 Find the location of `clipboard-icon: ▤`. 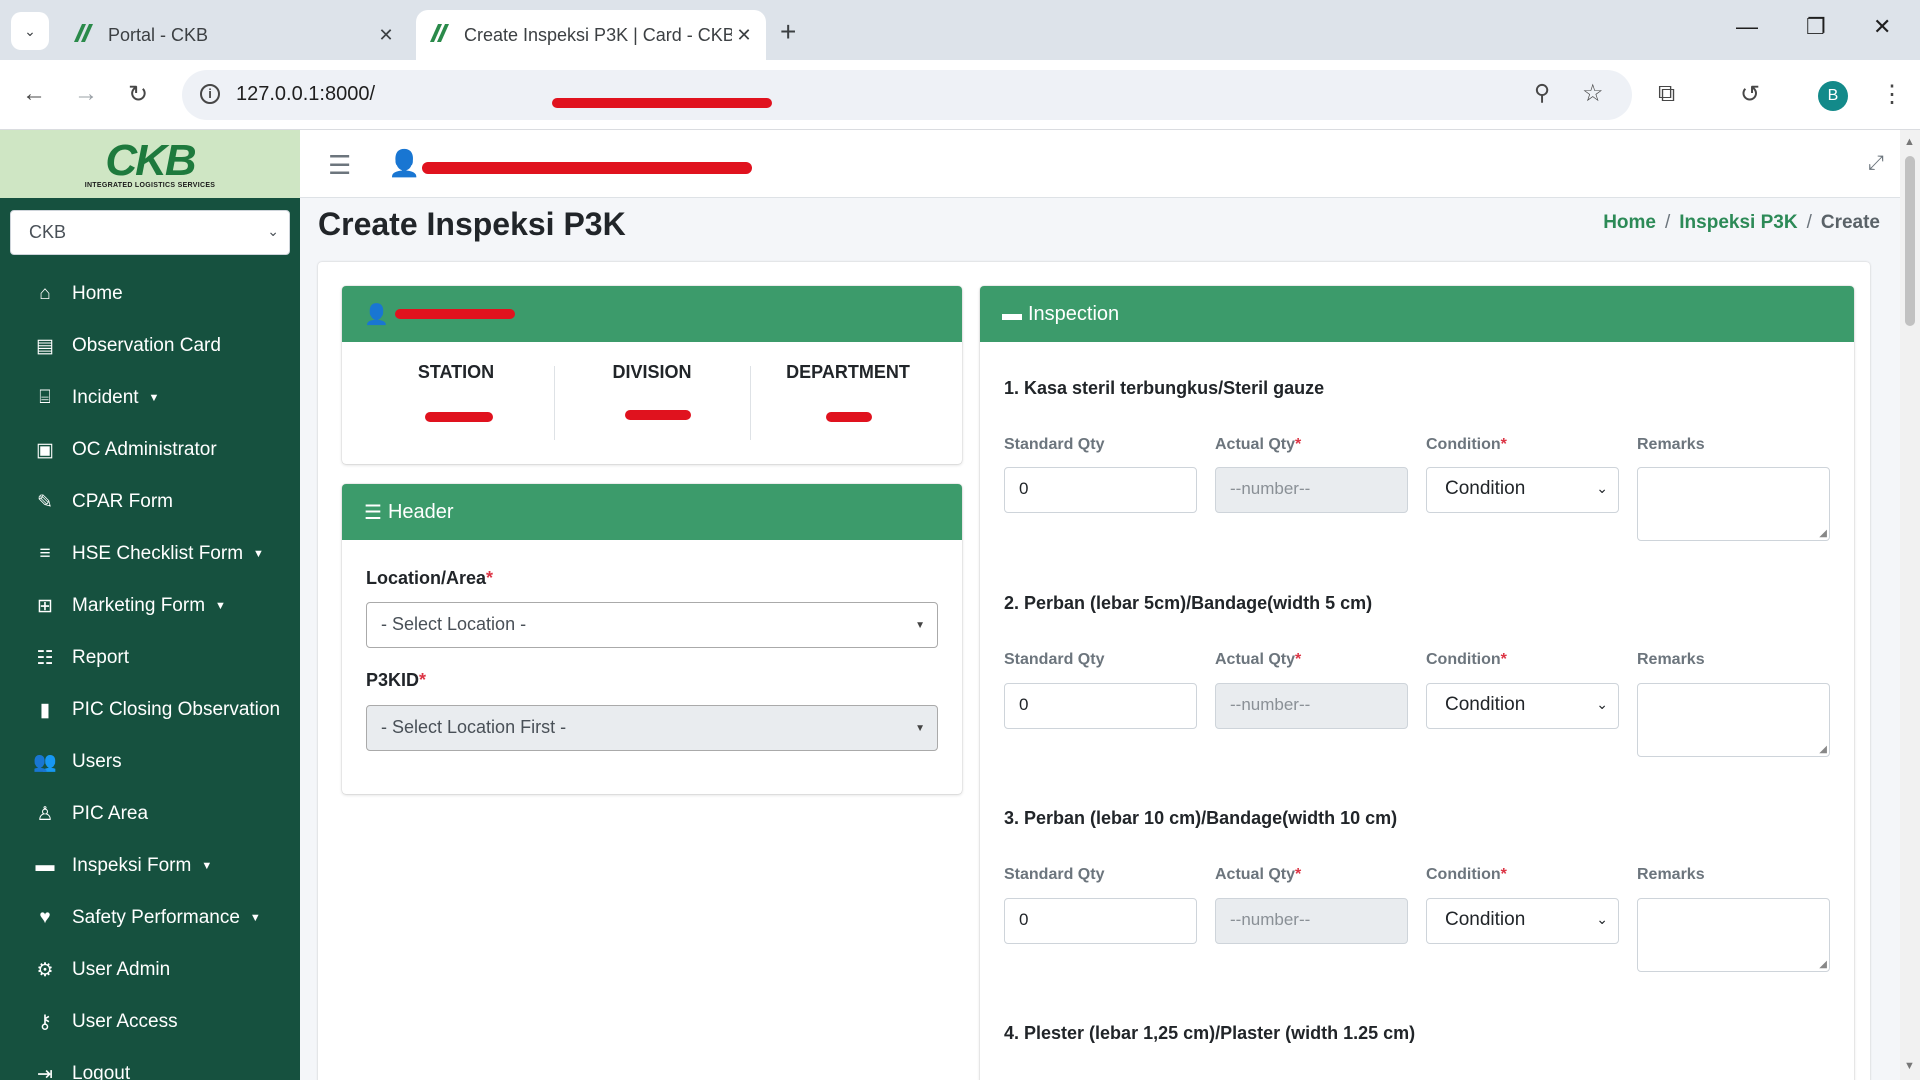

clipboard-icon: ▤ is located at coordinates (45, 346).